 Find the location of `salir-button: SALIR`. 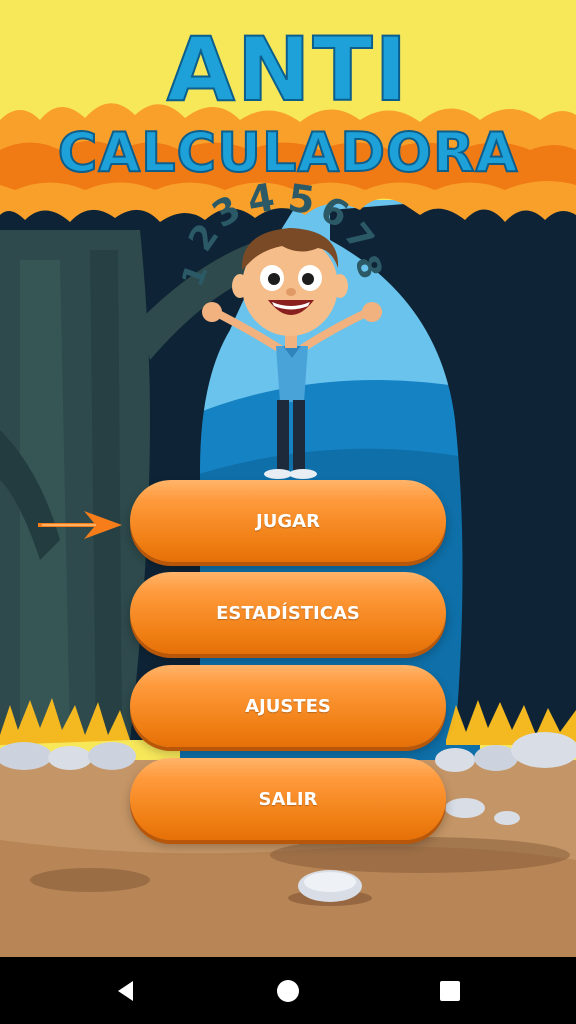

salir-button: SALIR is located at coordinates (288, 799).